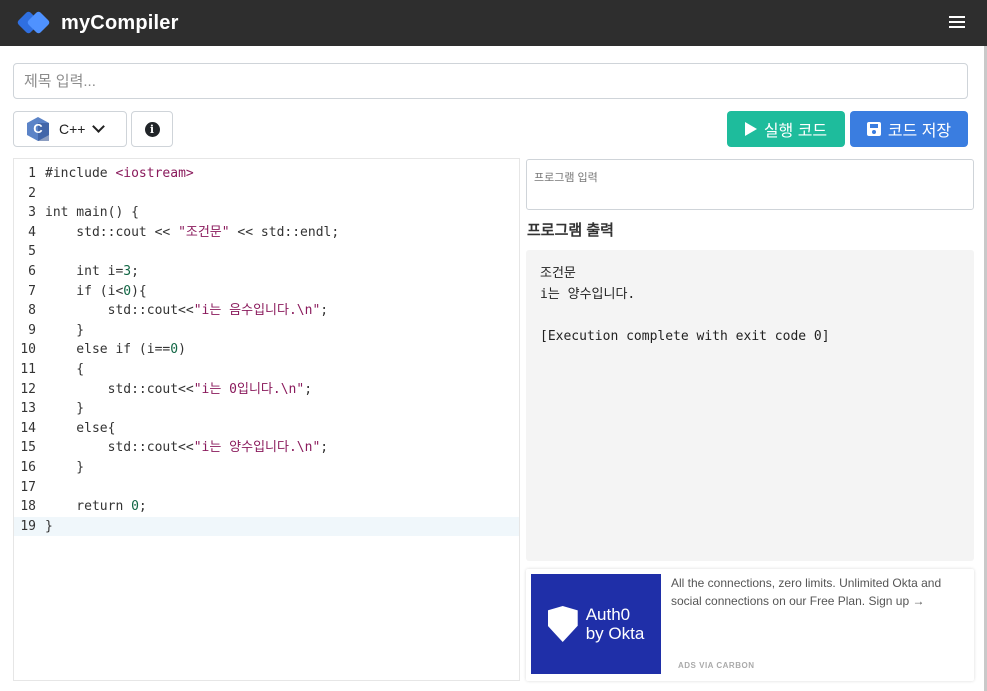 This screenshot has width=987, height=691. What do you see at coordinates (493, 23) in the screenshot?
I see `top-navbar: myCompiler` at bounding box center [493, 23].